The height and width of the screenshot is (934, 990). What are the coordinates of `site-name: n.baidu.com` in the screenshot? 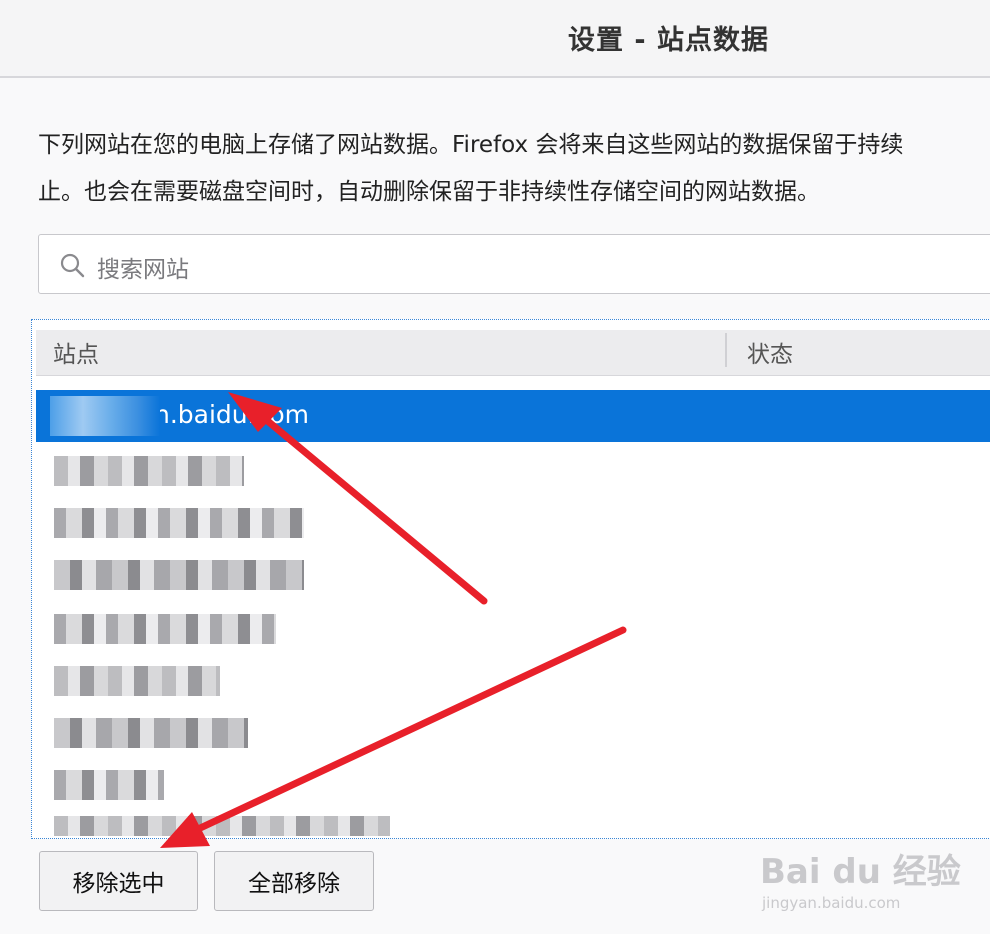 It's located at (231, 414).